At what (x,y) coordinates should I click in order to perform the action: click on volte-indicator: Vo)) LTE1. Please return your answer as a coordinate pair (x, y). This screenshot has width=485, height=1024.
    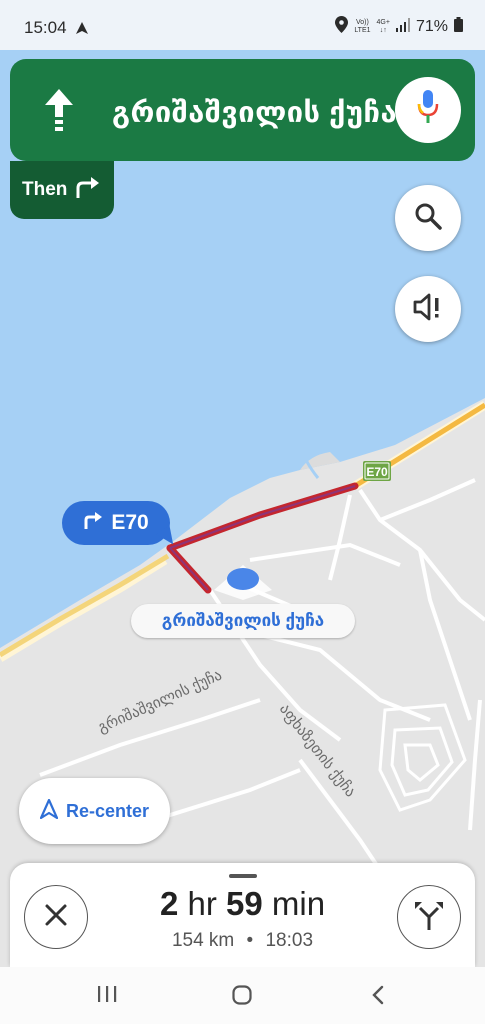
    Looking at the image, I should click on (362, 26).